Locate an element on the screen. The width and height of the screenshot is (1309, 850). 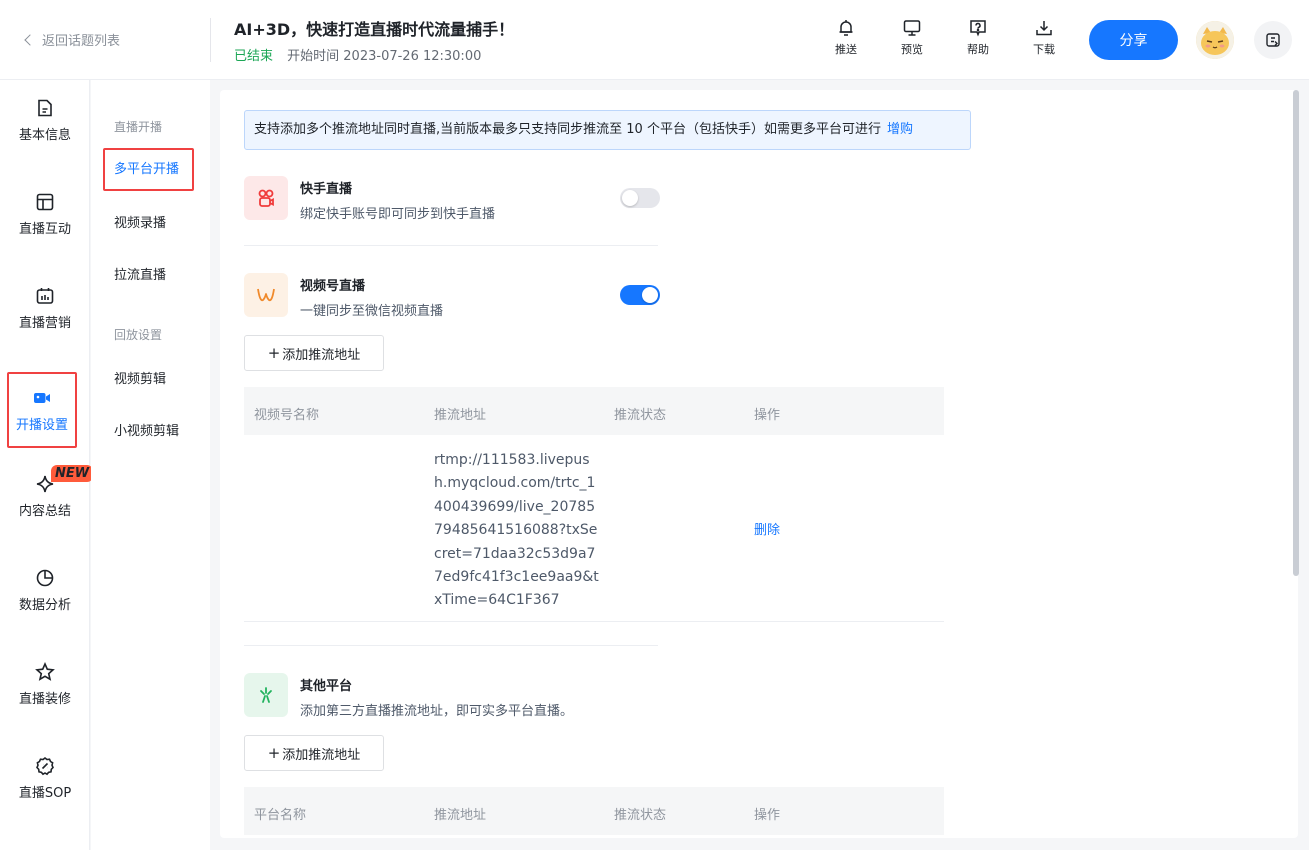
kuaishou-description: 绑定快手账号即可同步到快手直播 is located at coordinates (398, 214).